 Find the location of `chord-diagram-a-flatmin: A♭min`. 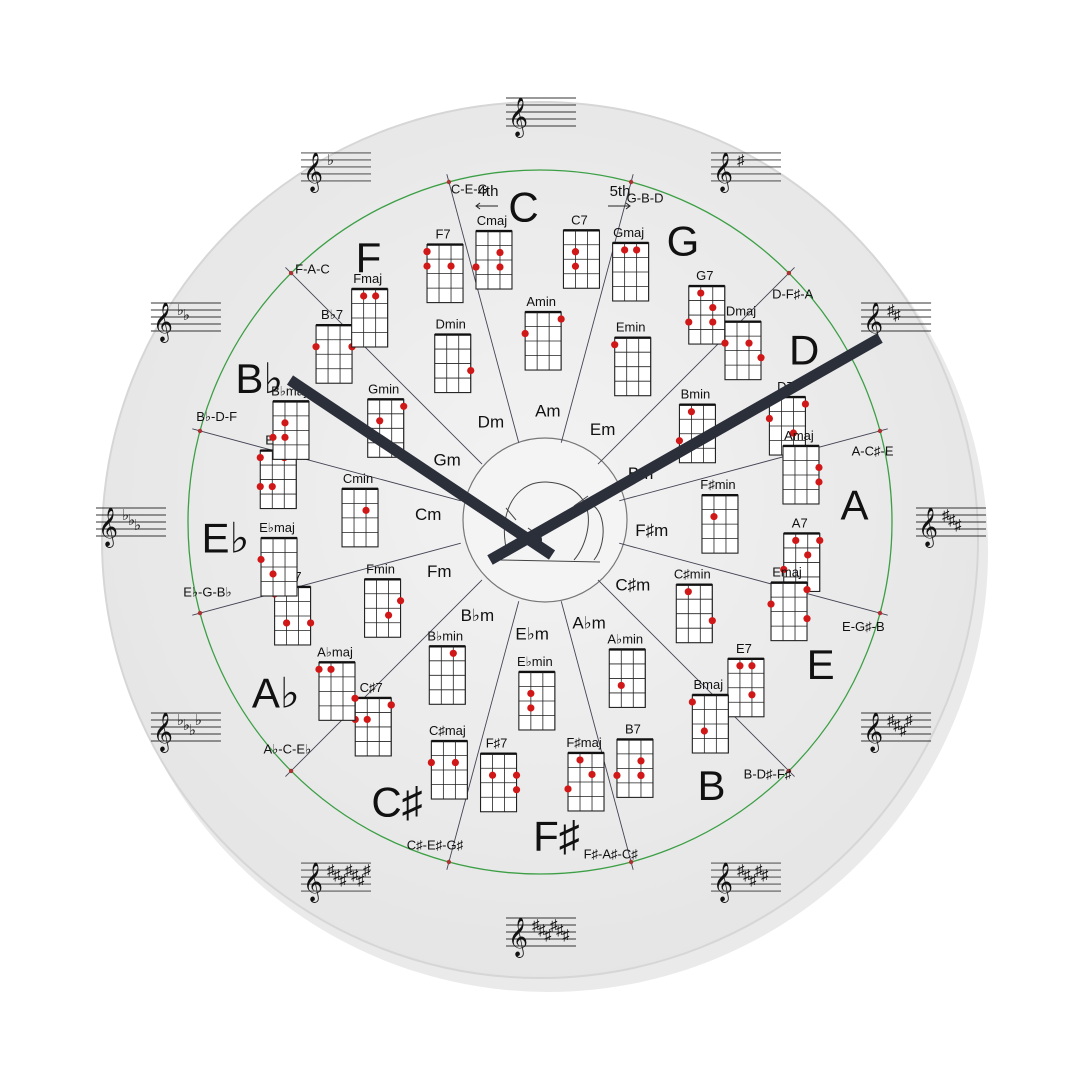

chord-diagram-a-flatmin: A♭min is located at coordinates (626, 669).